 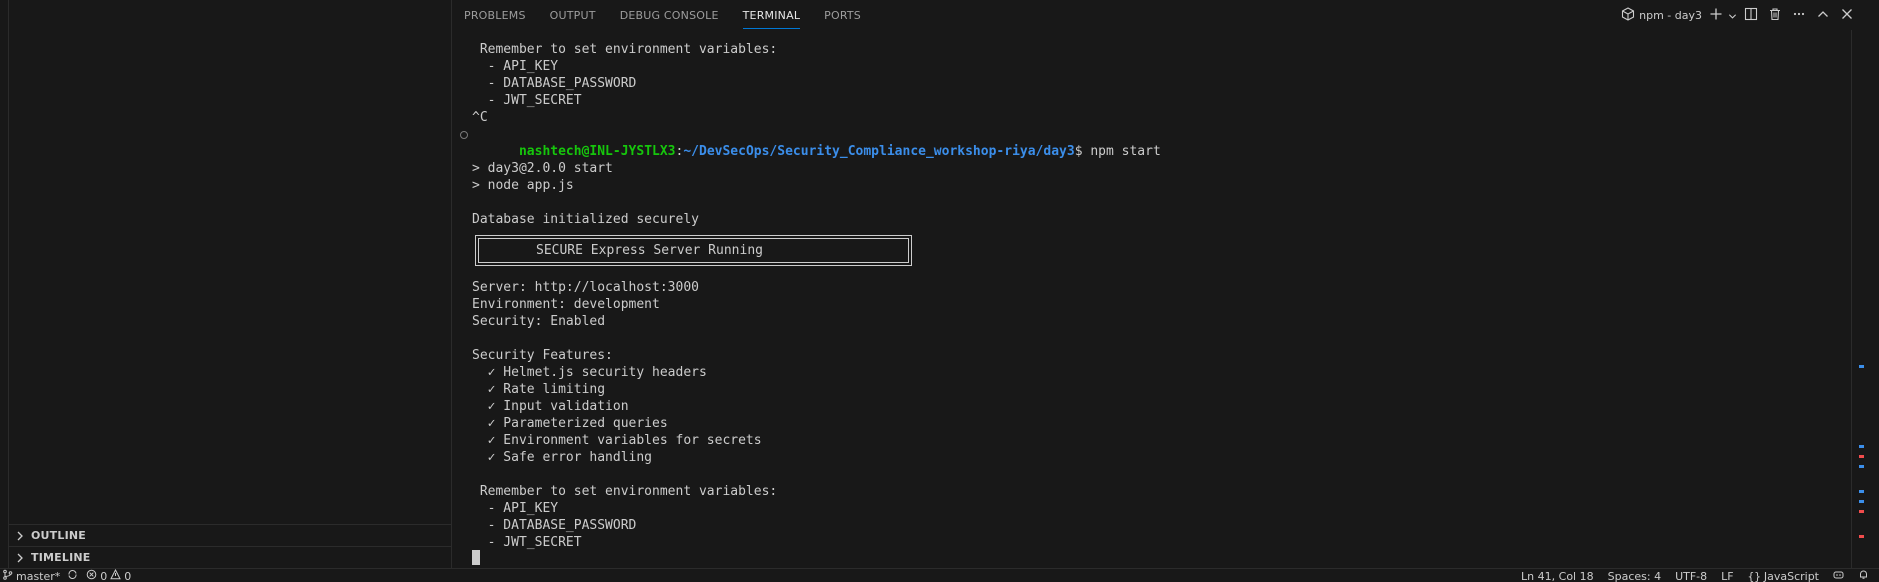 What do you see at coordinates (539, 389) in the screenshot?
I see `terminal-line: ✓ Rate limiting` at bounding box center [539, 389].